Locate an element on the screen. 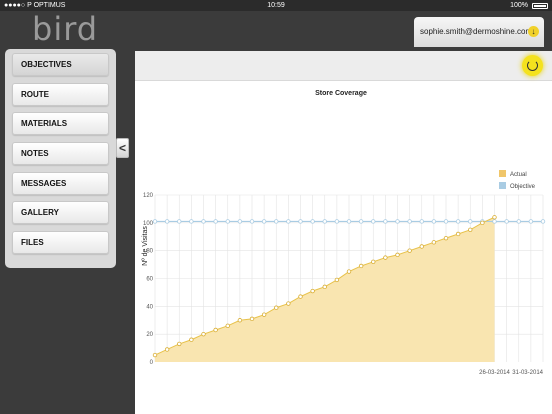  download-icon: ↓ is located at coordinates (533, 31).